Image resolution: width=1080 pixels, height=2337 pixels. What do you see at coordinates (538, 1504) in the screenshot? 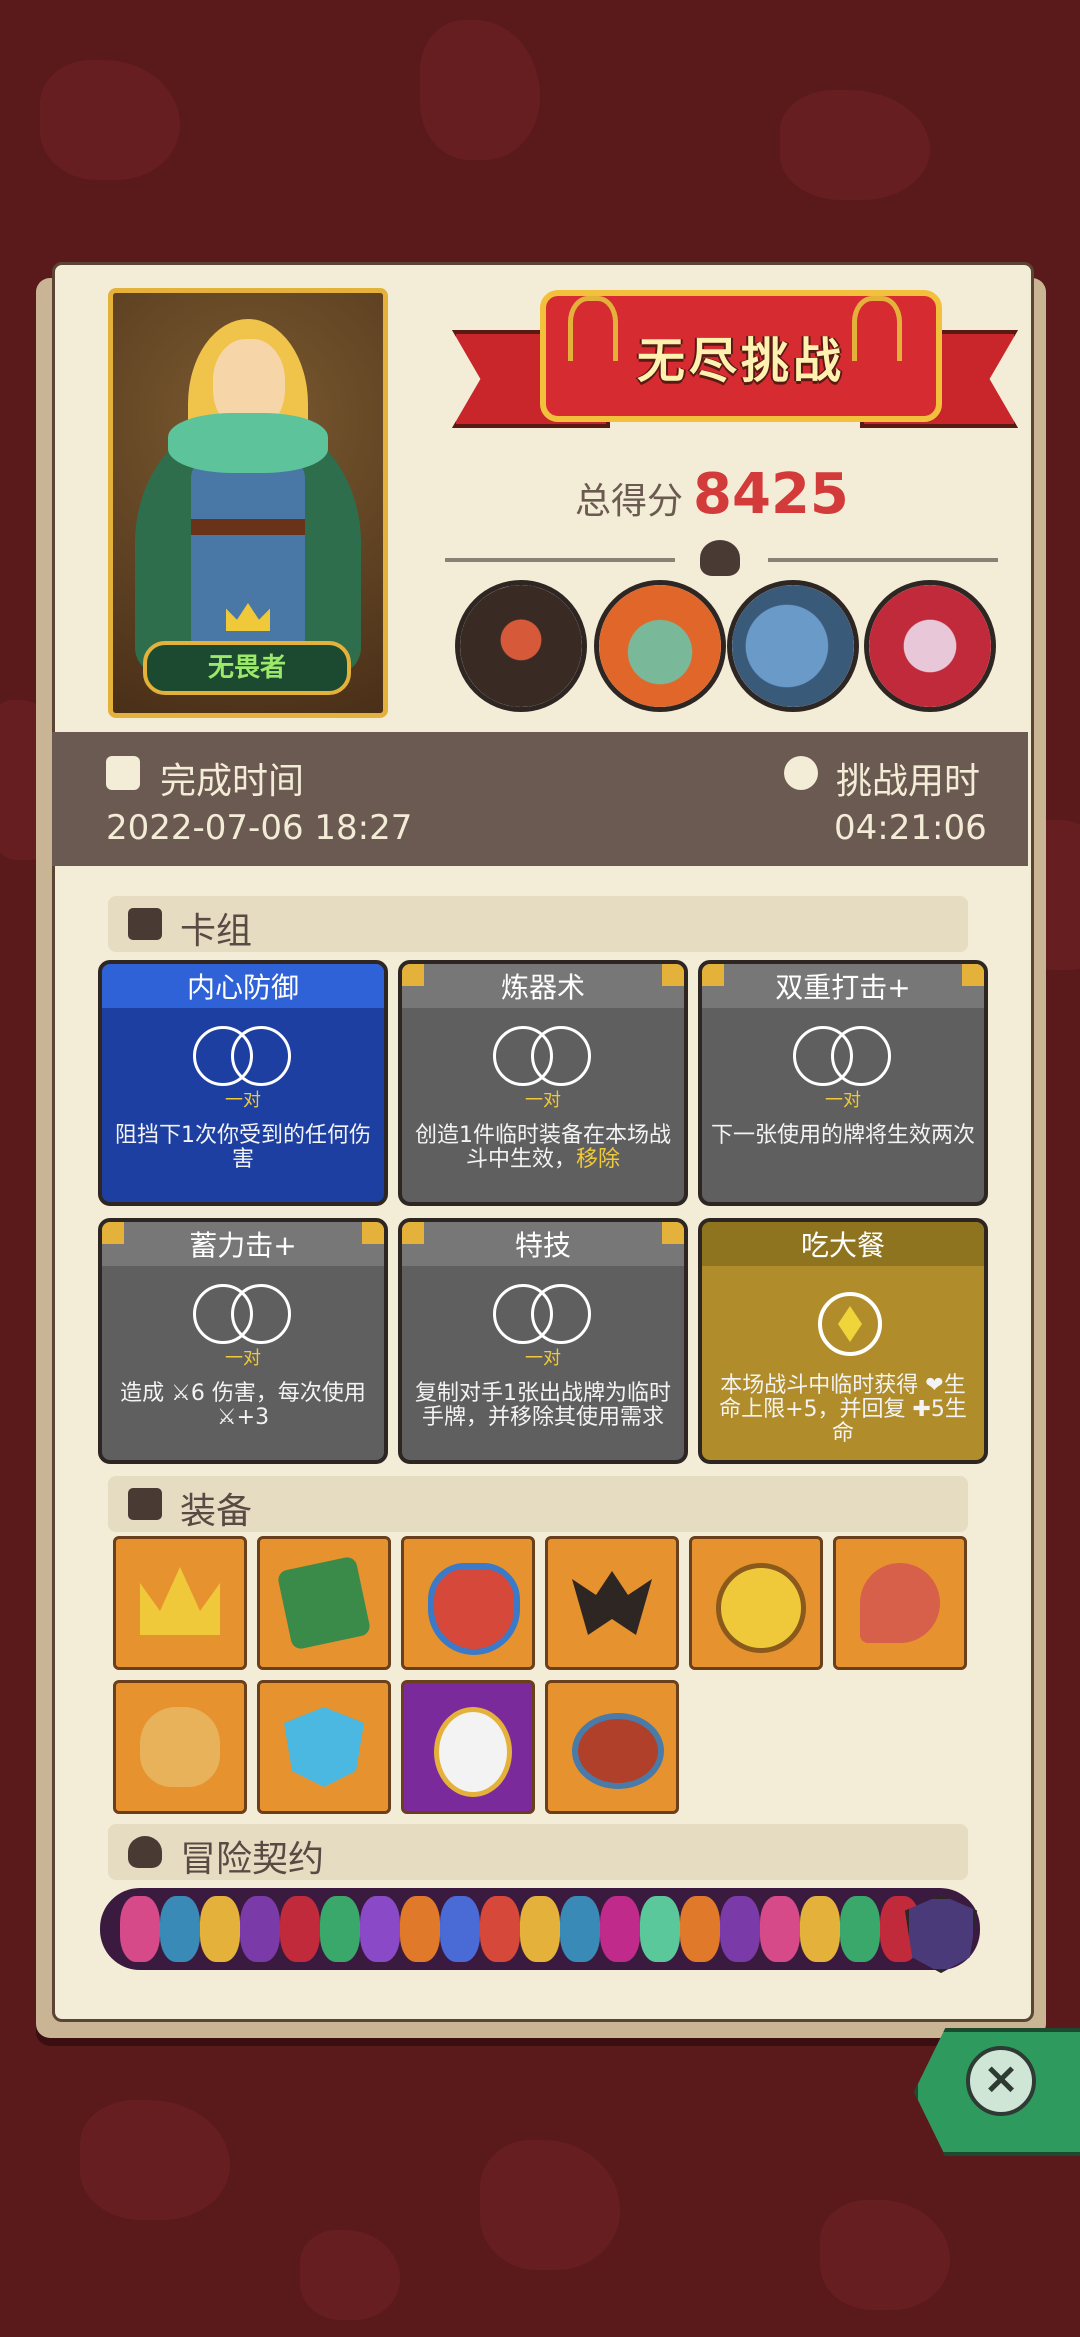
I see `equipment-section-header: 装备` at bounding box center [538, 1504].